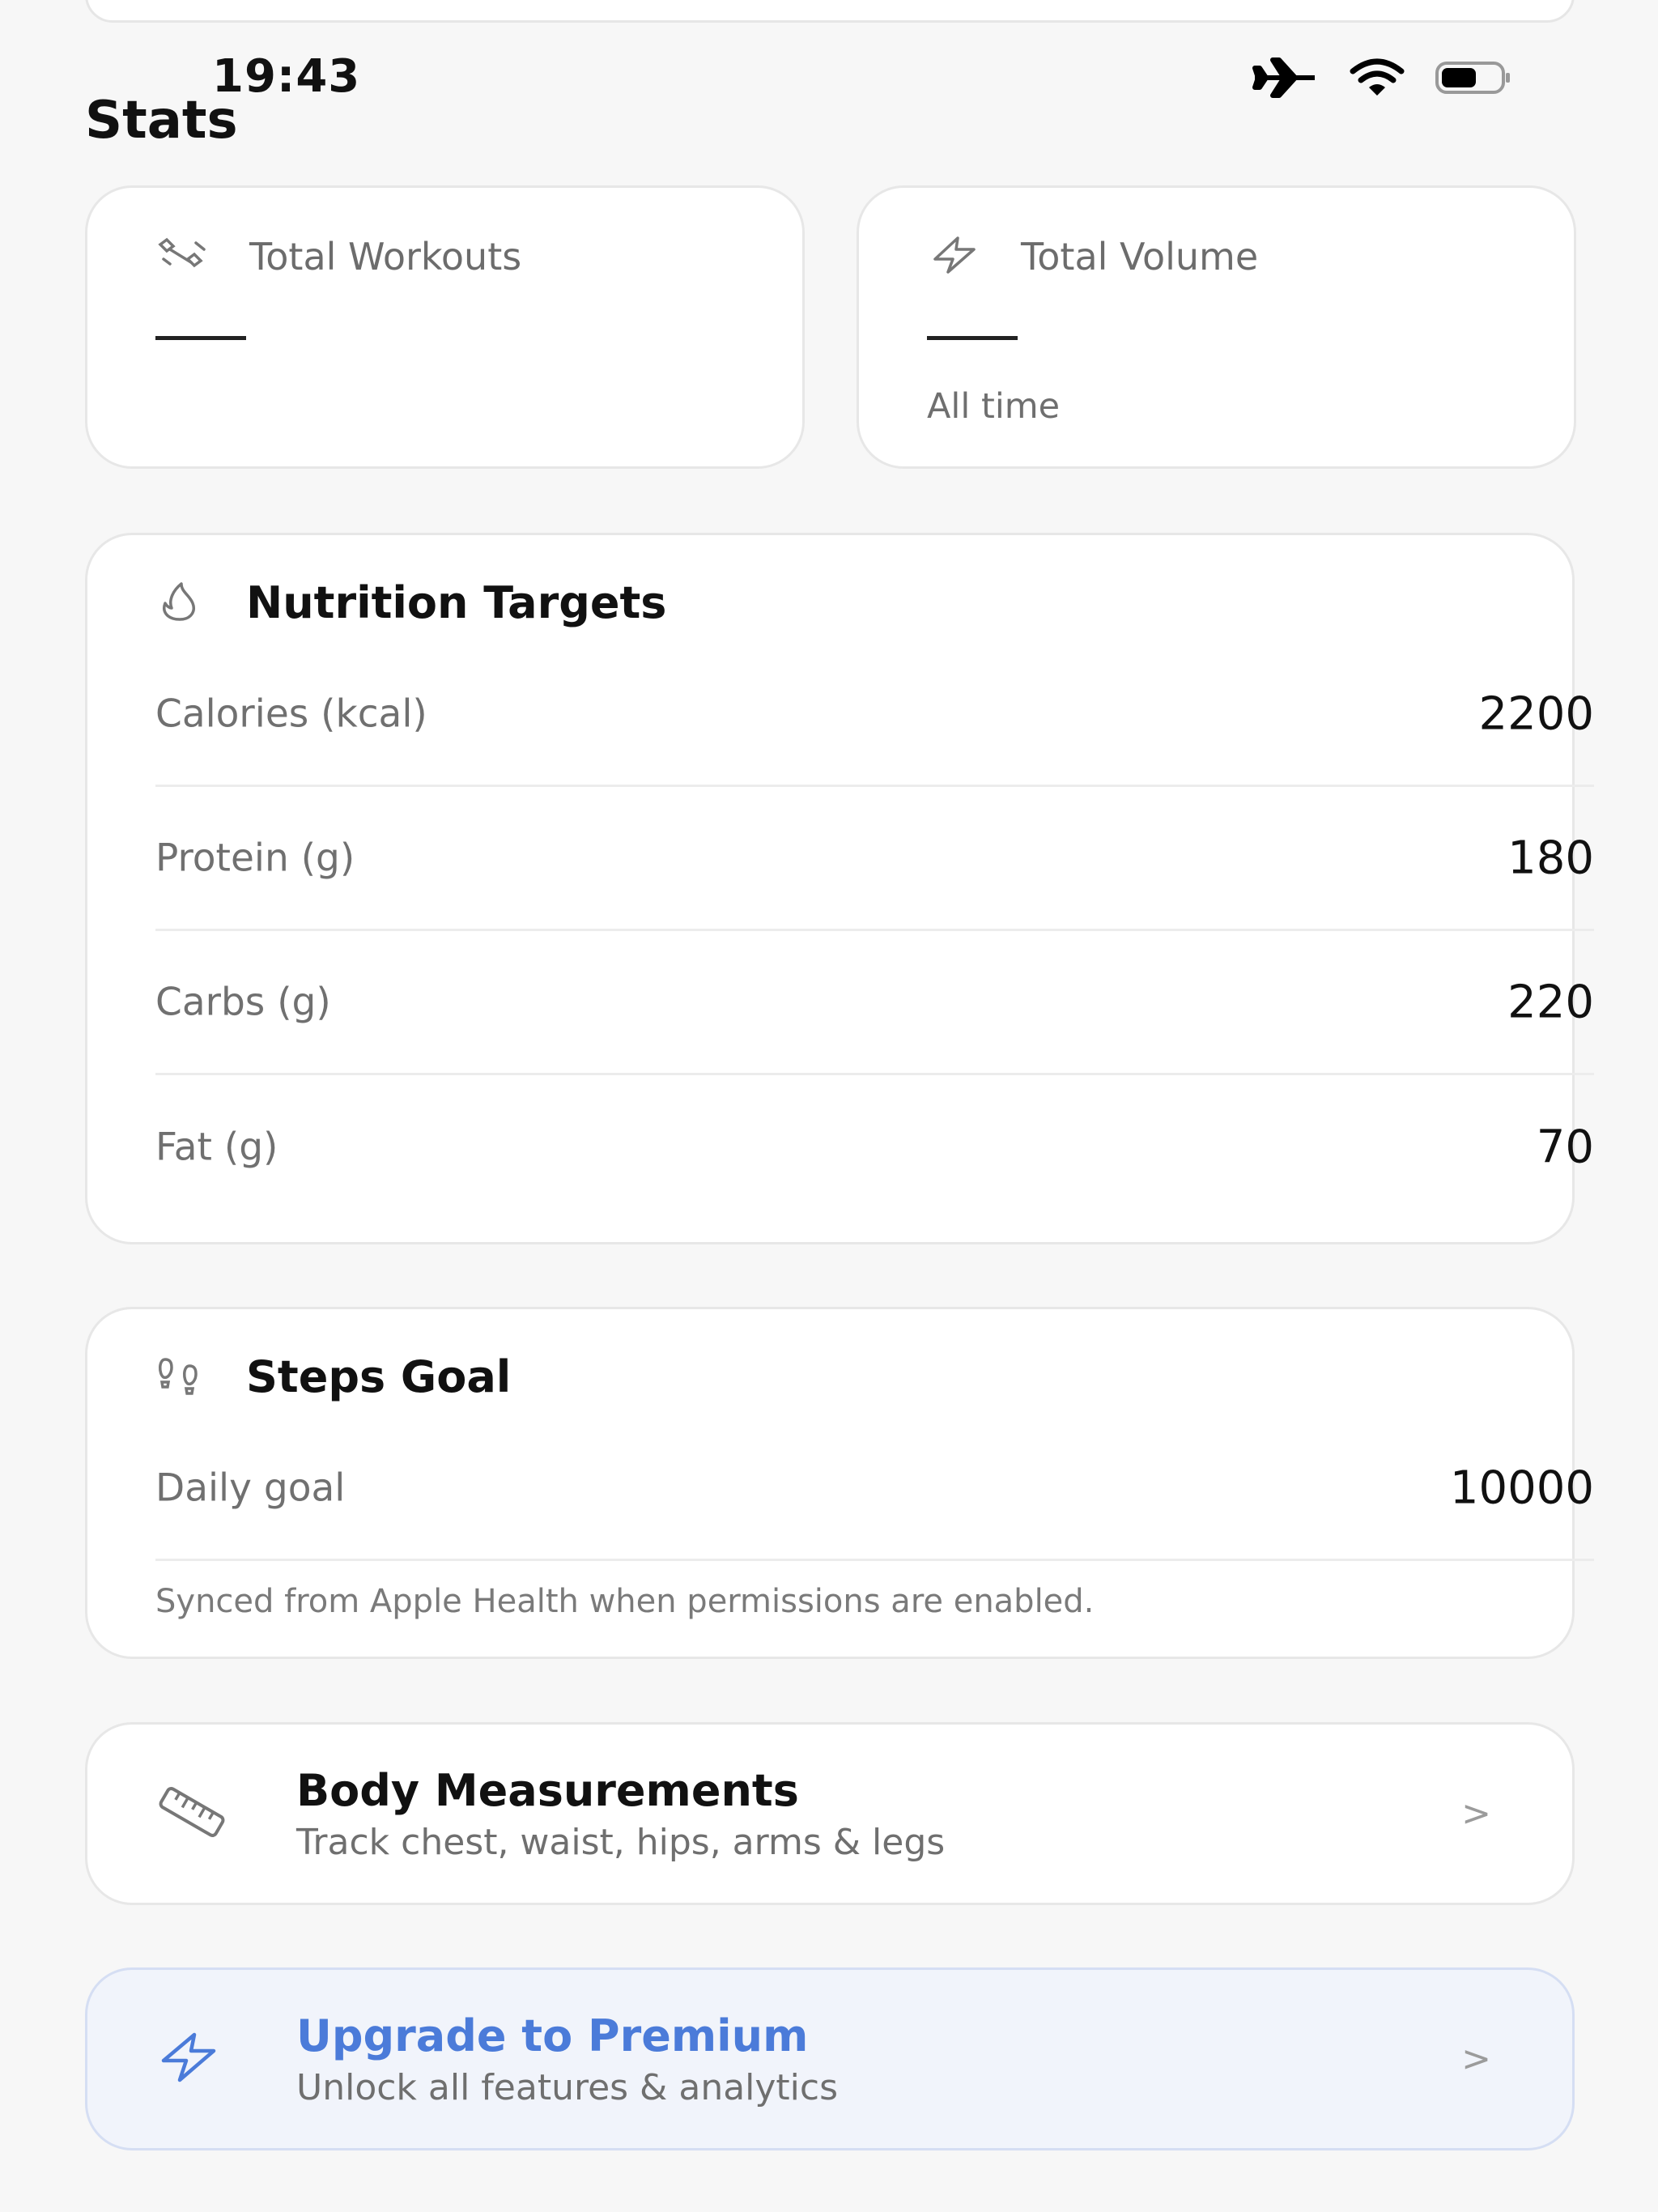 This screenshot has height=2212, width=1658. What do you see at coordinates (1565, 1147) in the screenshot?
I see `fat-value: 70` at bounding box center [1565, 1147].